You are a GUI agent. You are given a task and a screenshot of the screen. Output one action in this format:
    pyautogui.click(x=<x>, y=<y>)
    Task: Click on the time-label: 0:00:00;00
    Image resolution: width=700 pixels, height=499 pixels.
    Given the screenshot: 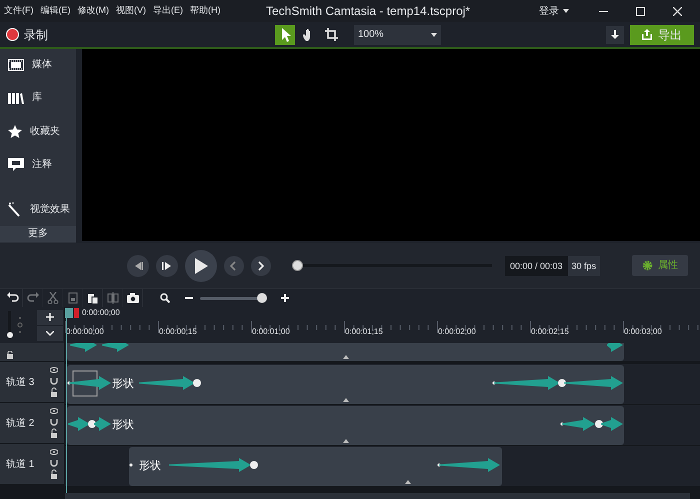 What is the action you would take?
    pyautogui.click(x=85, y=332)
    